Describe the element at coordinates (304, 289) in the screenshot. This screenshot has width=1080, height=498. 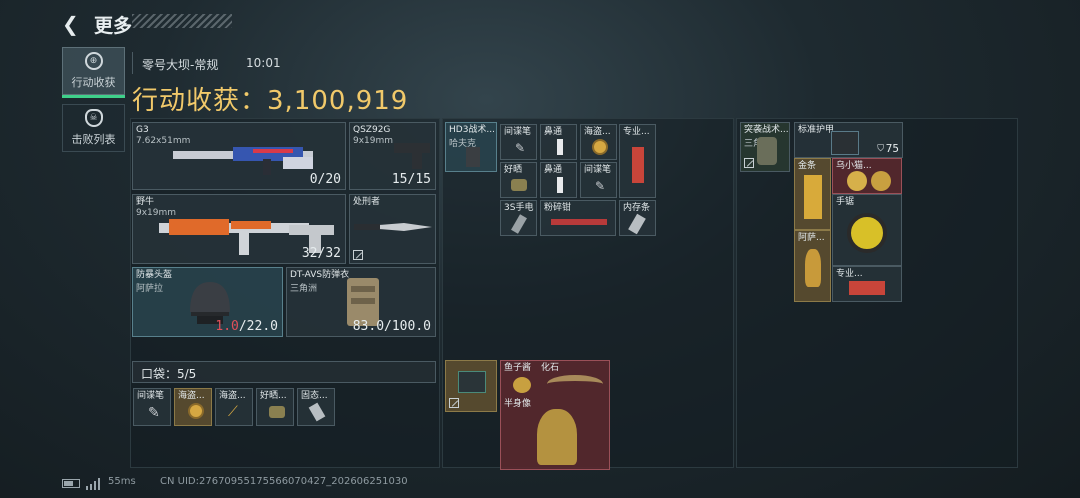
I see `armor-source: 三角洲` at that location.